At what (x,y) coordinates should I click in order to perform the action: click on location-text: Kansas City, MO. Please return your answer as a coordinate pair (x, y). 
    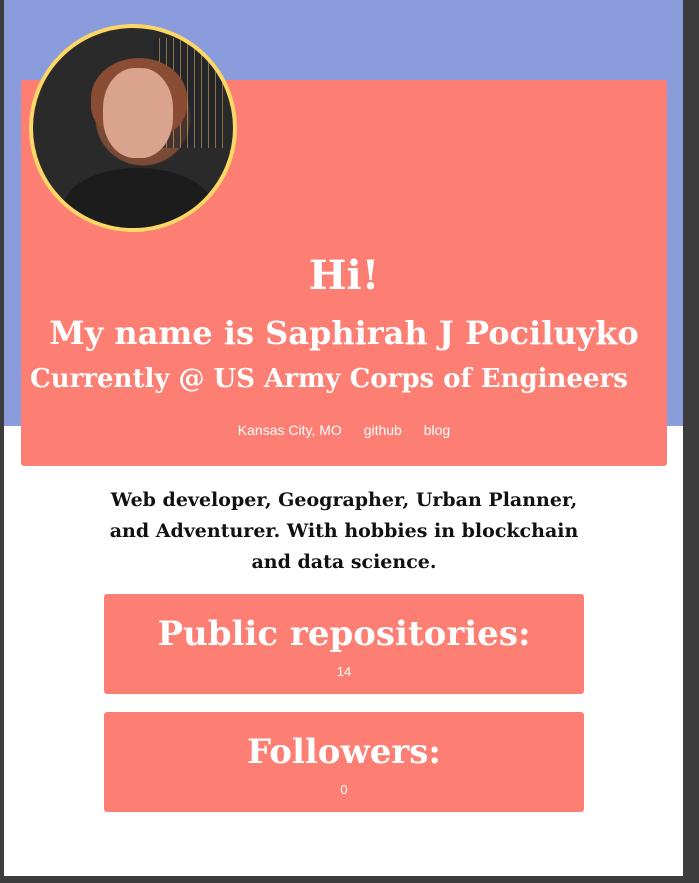
    Looking at the image, I should click on (289, 430).